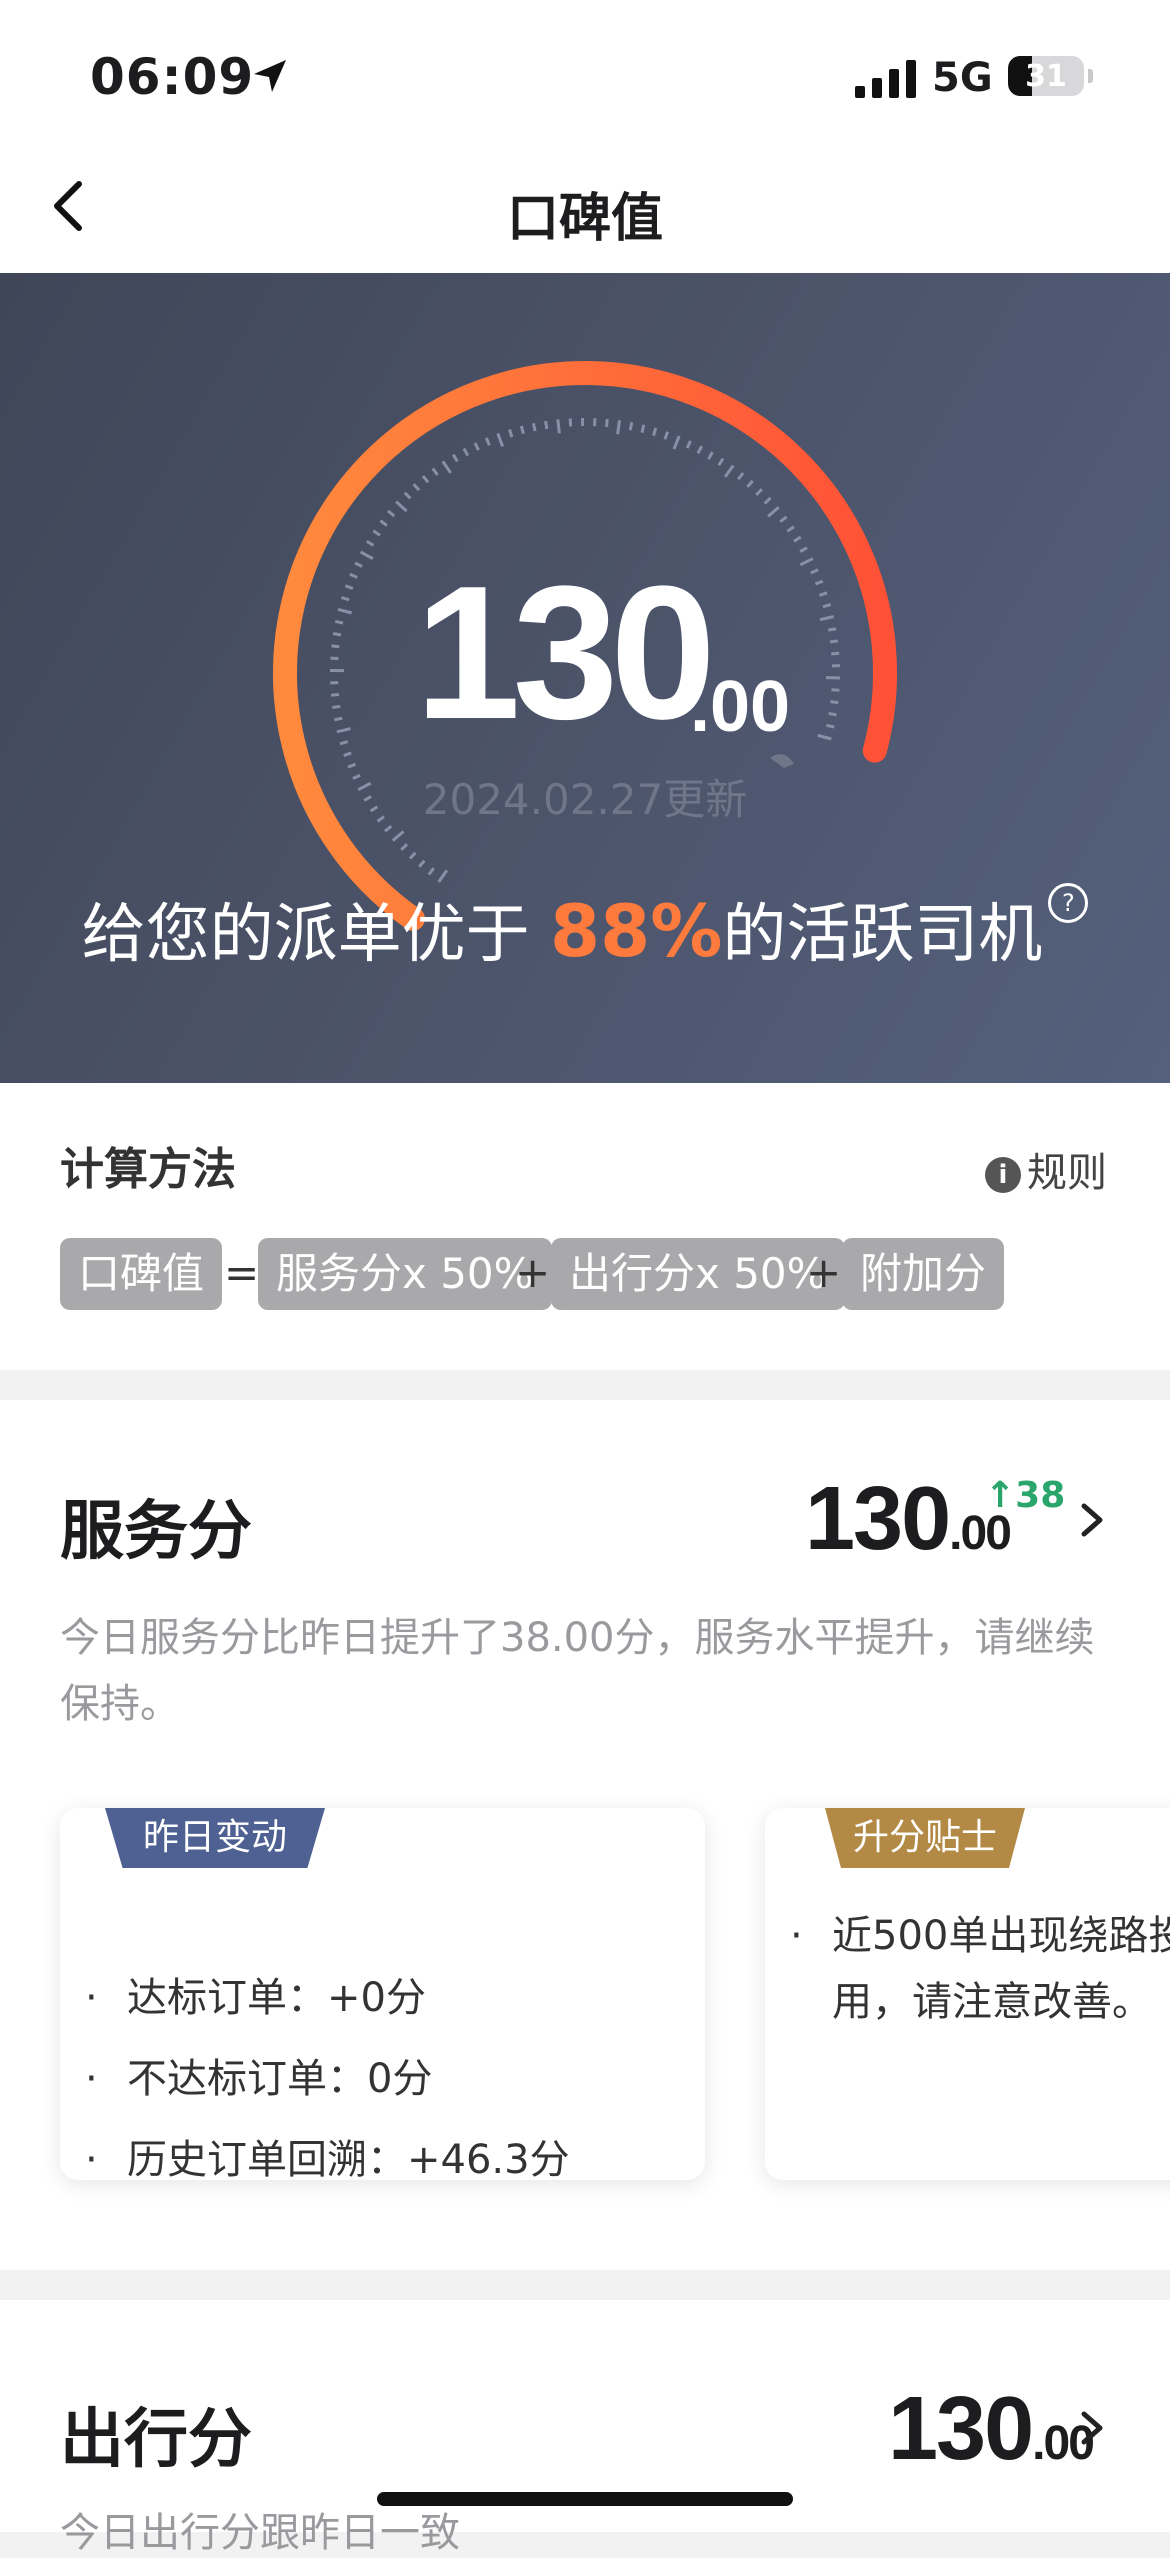 The width and height of the screenshot is (1170, 2558). What do you see at coordinates (925, 1838) in the screenshot?
I see `tips-tag: 升分贴士` at bounding box center [925, 1838].